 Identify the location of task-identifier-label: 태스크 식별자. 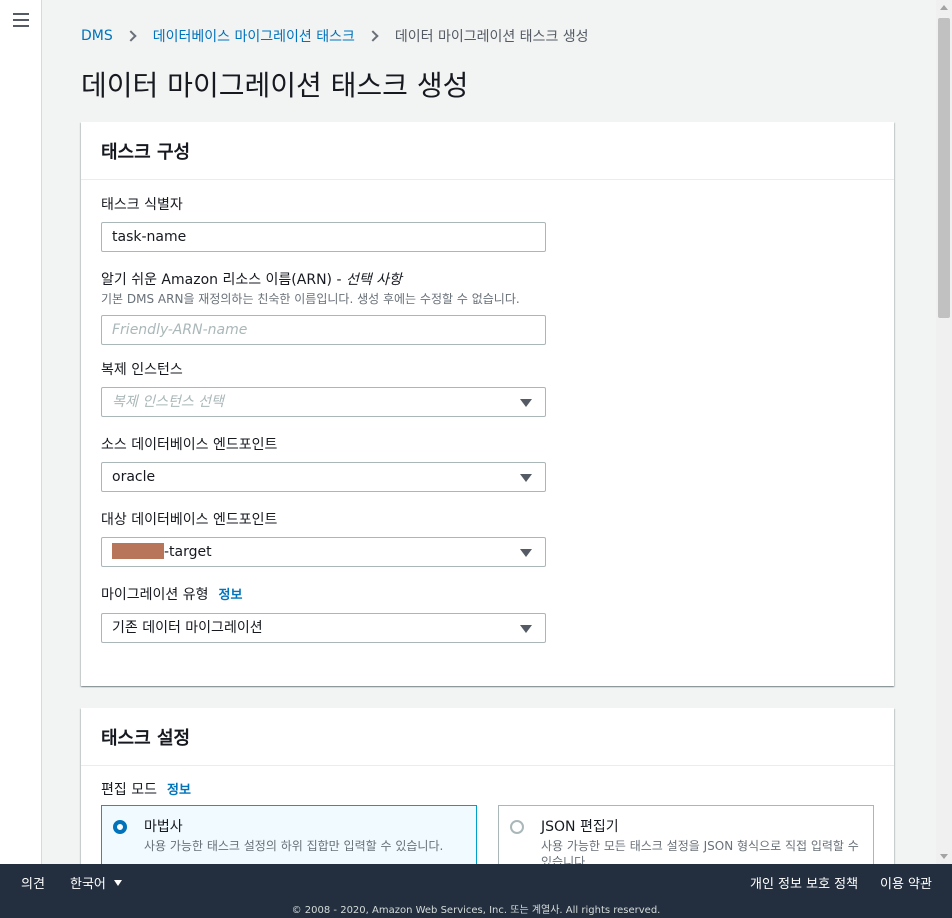
(142, 205).